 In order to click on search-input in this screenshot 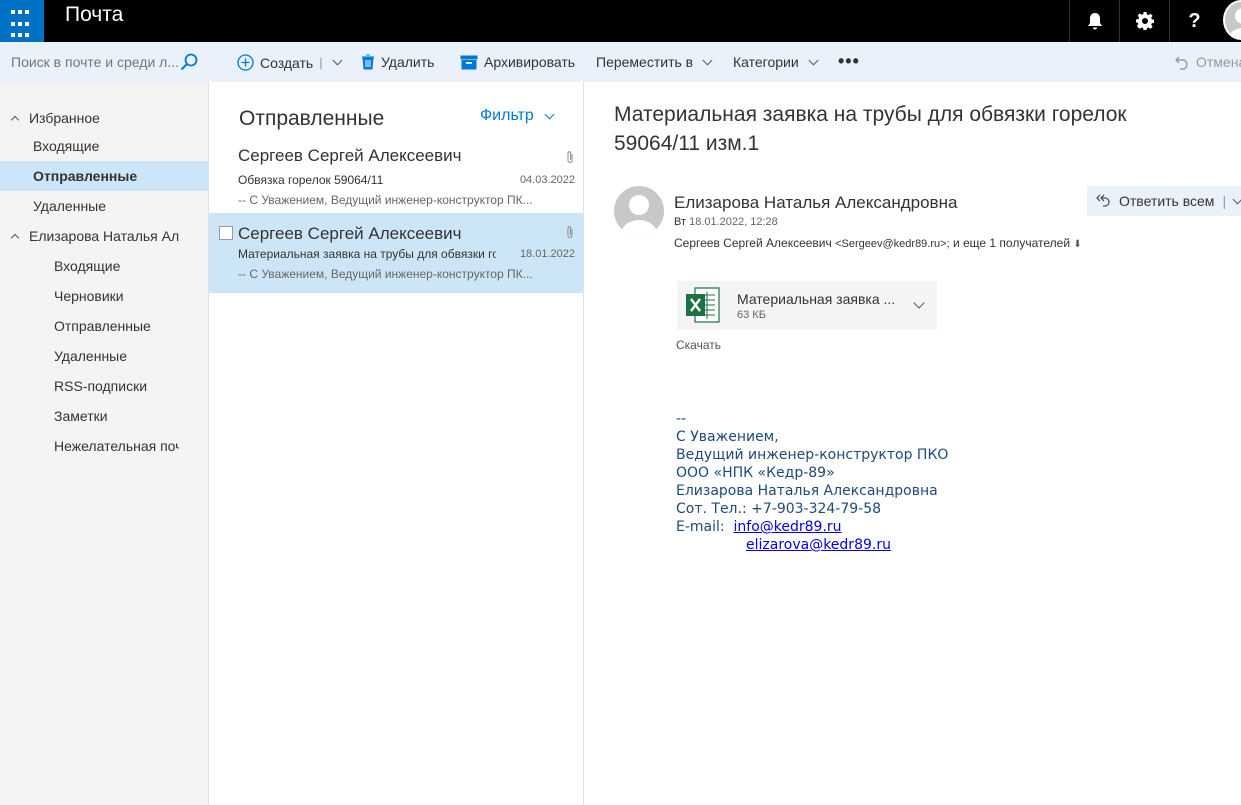, I will do `click(95, 62)`.